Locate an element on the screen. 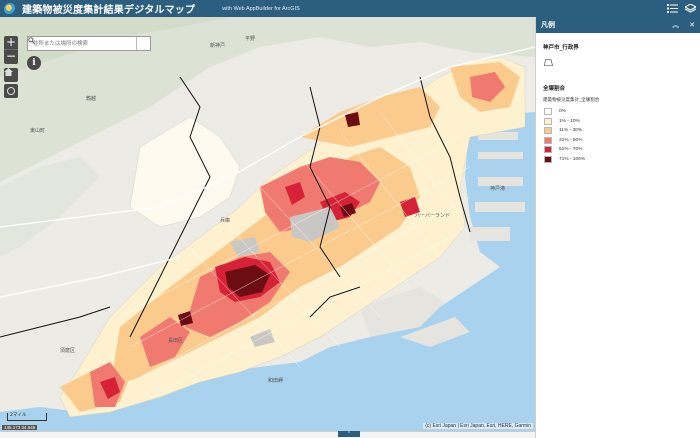 This screenshot has height=438, width=700. map-label-hyogo: 兵庫 is located at coordinates (225, 221).